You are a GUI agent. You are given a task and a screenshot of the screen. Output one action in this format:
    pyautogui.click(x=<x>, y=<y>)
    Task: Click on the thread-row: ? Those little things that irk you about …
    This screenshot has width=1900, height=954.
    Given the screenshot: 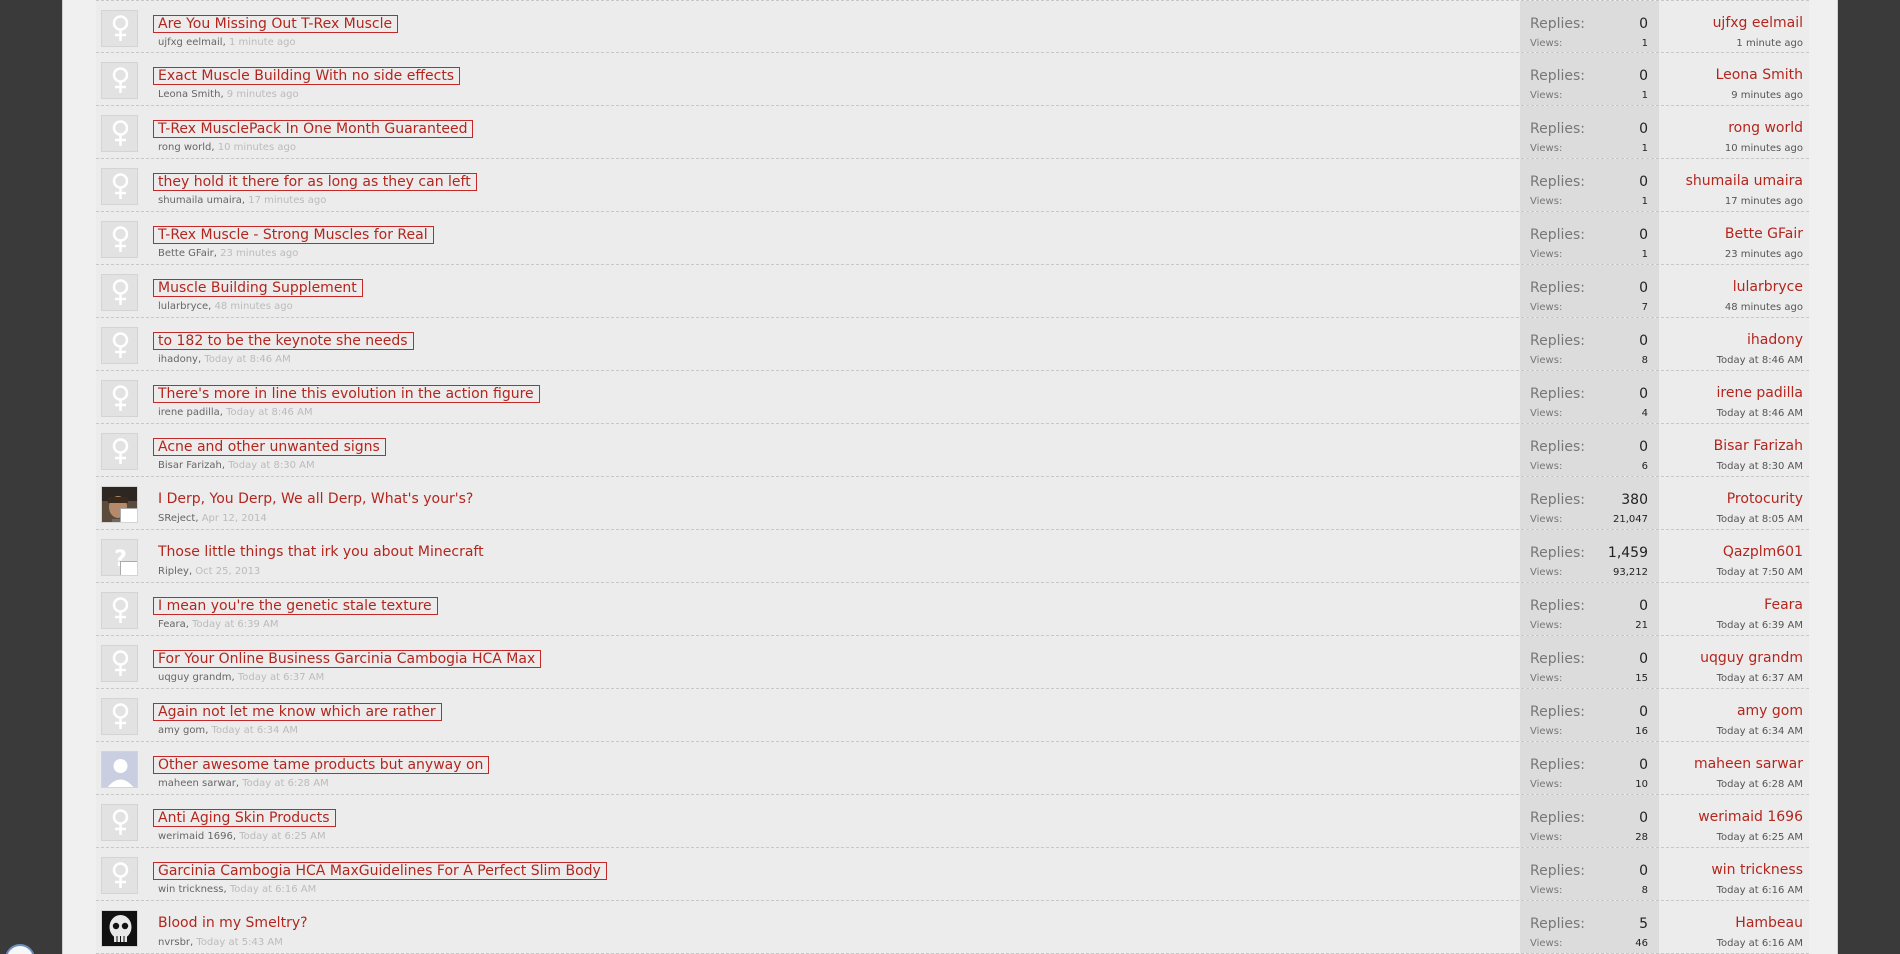 What is the action you would take?
    pyautogui.click(x=952, y=556)
    